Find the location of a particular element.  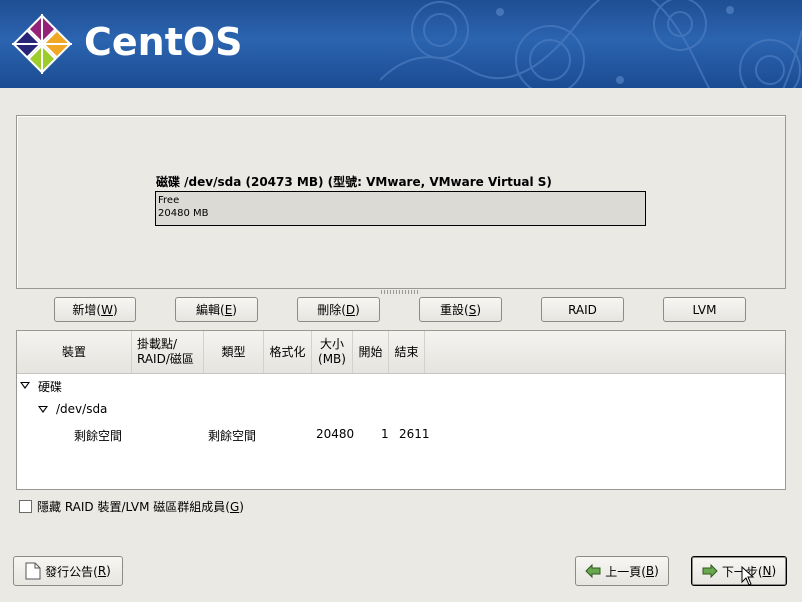

decorative-swirls is located at coordinates (591, 44).